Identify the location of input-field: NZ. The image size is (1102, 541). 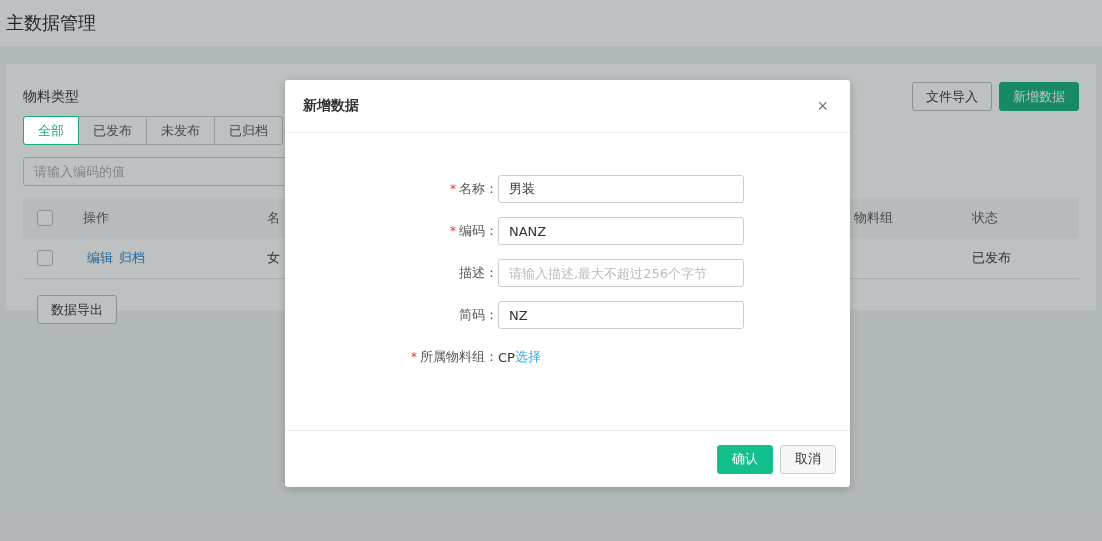
(621, 315).